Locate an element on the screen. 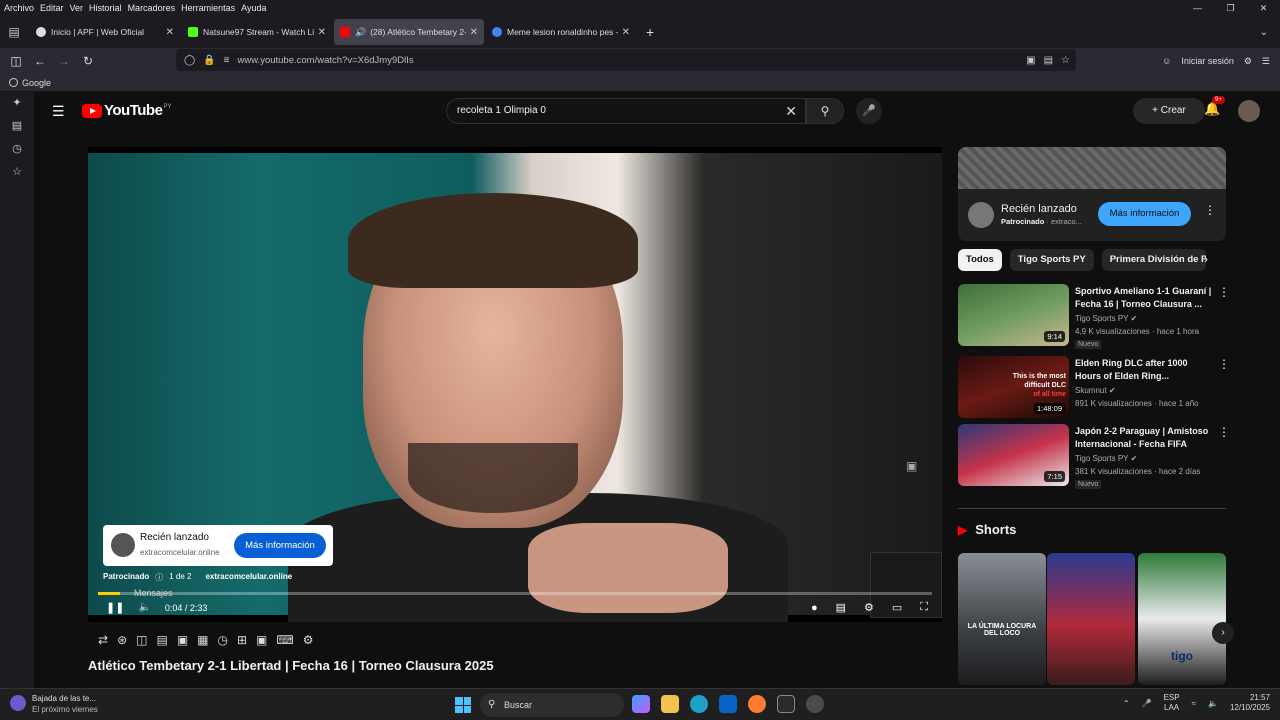 This screenshot has width=1280, height=720. tab-list-icon: ▤ is located at coordinates (14, 32).